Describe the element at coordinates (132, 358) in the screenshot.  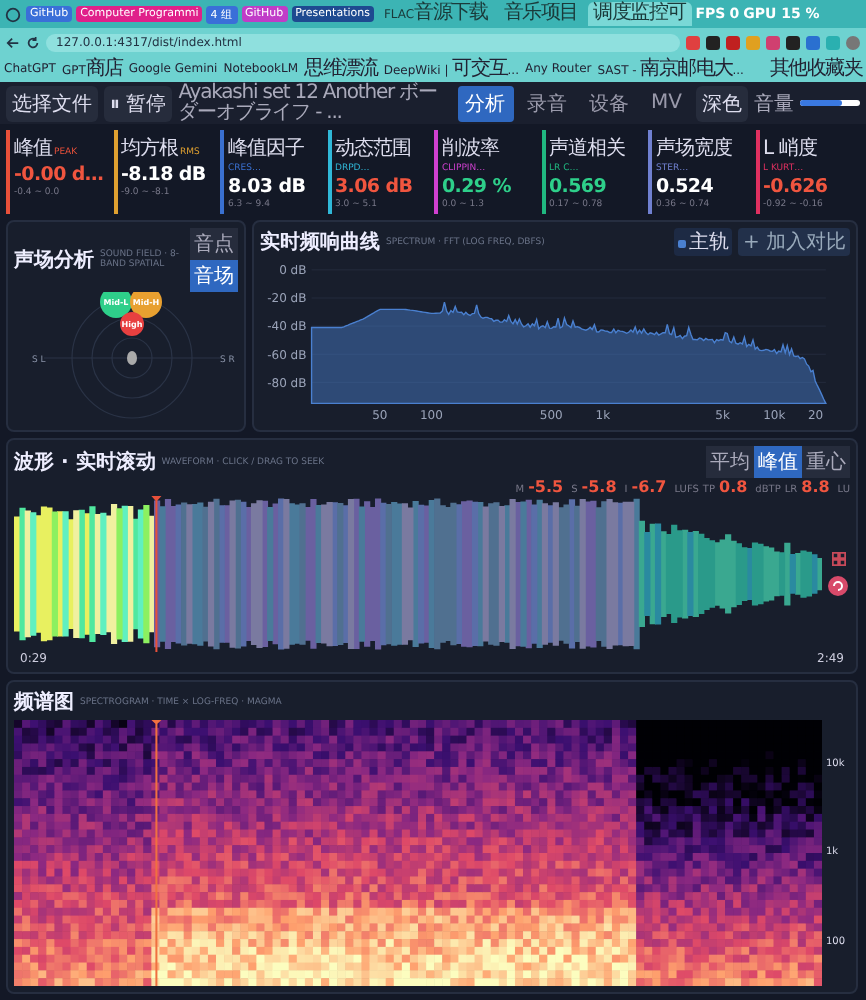
I see `center-dot` at that location.